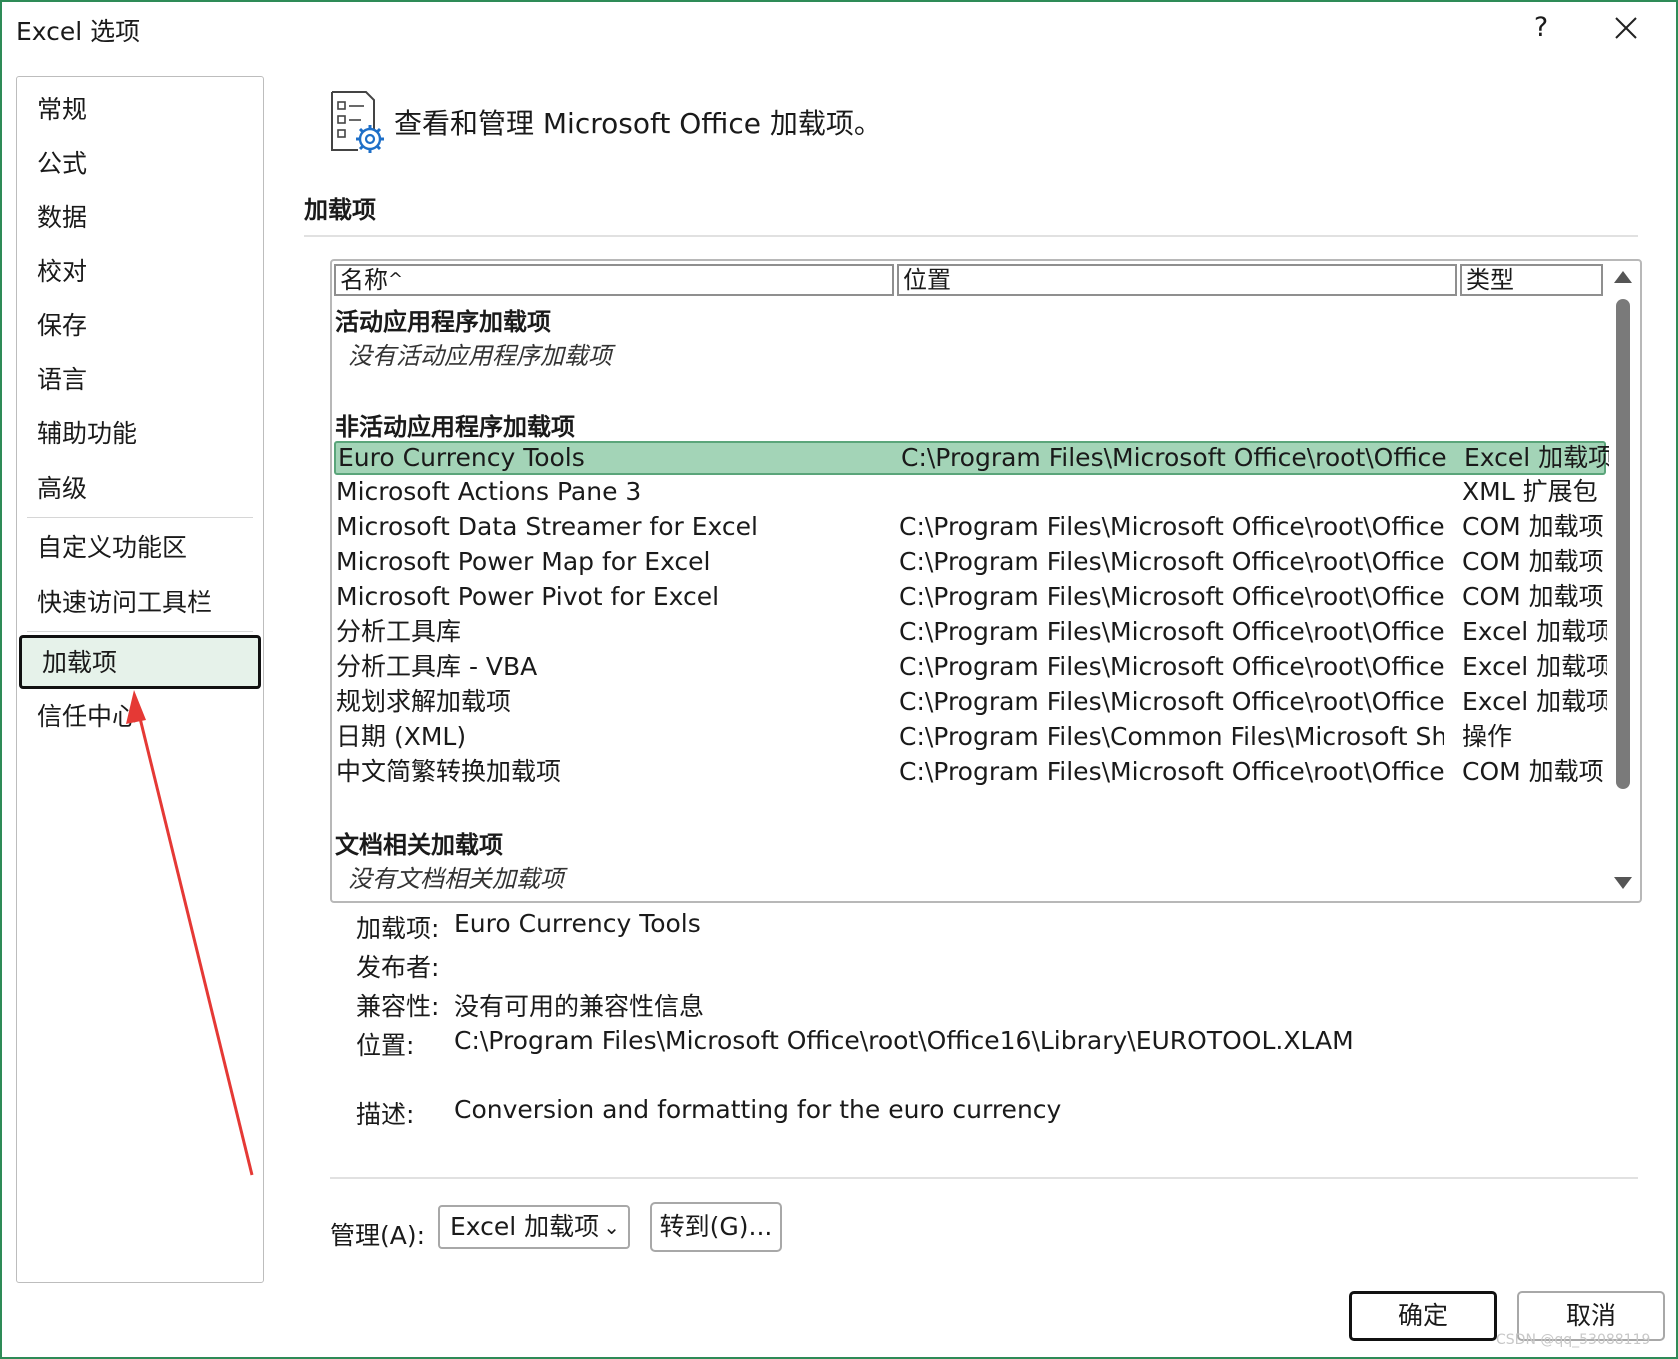  I want to click on close-button, so click(1626, 28).